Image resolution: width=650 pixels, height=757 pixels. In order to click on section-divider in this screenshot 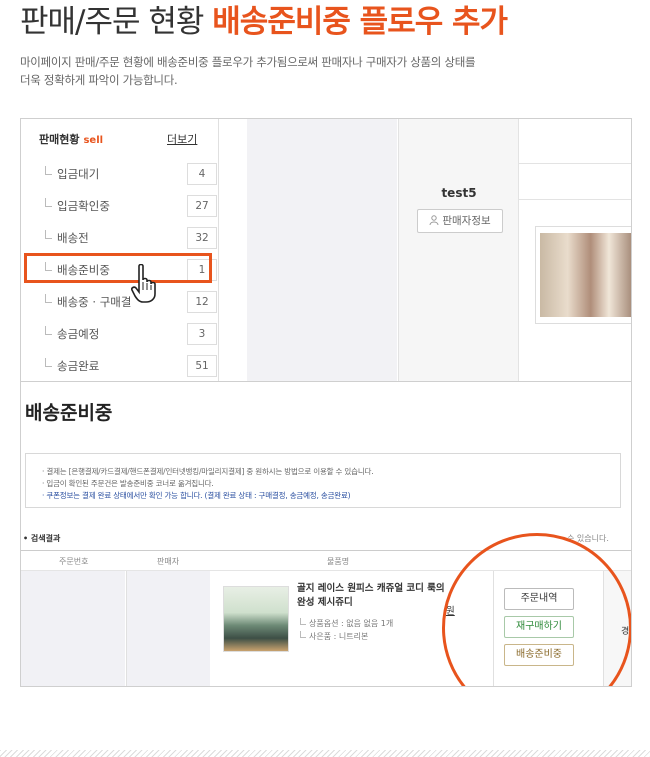, I will do `click(326, 381)`.